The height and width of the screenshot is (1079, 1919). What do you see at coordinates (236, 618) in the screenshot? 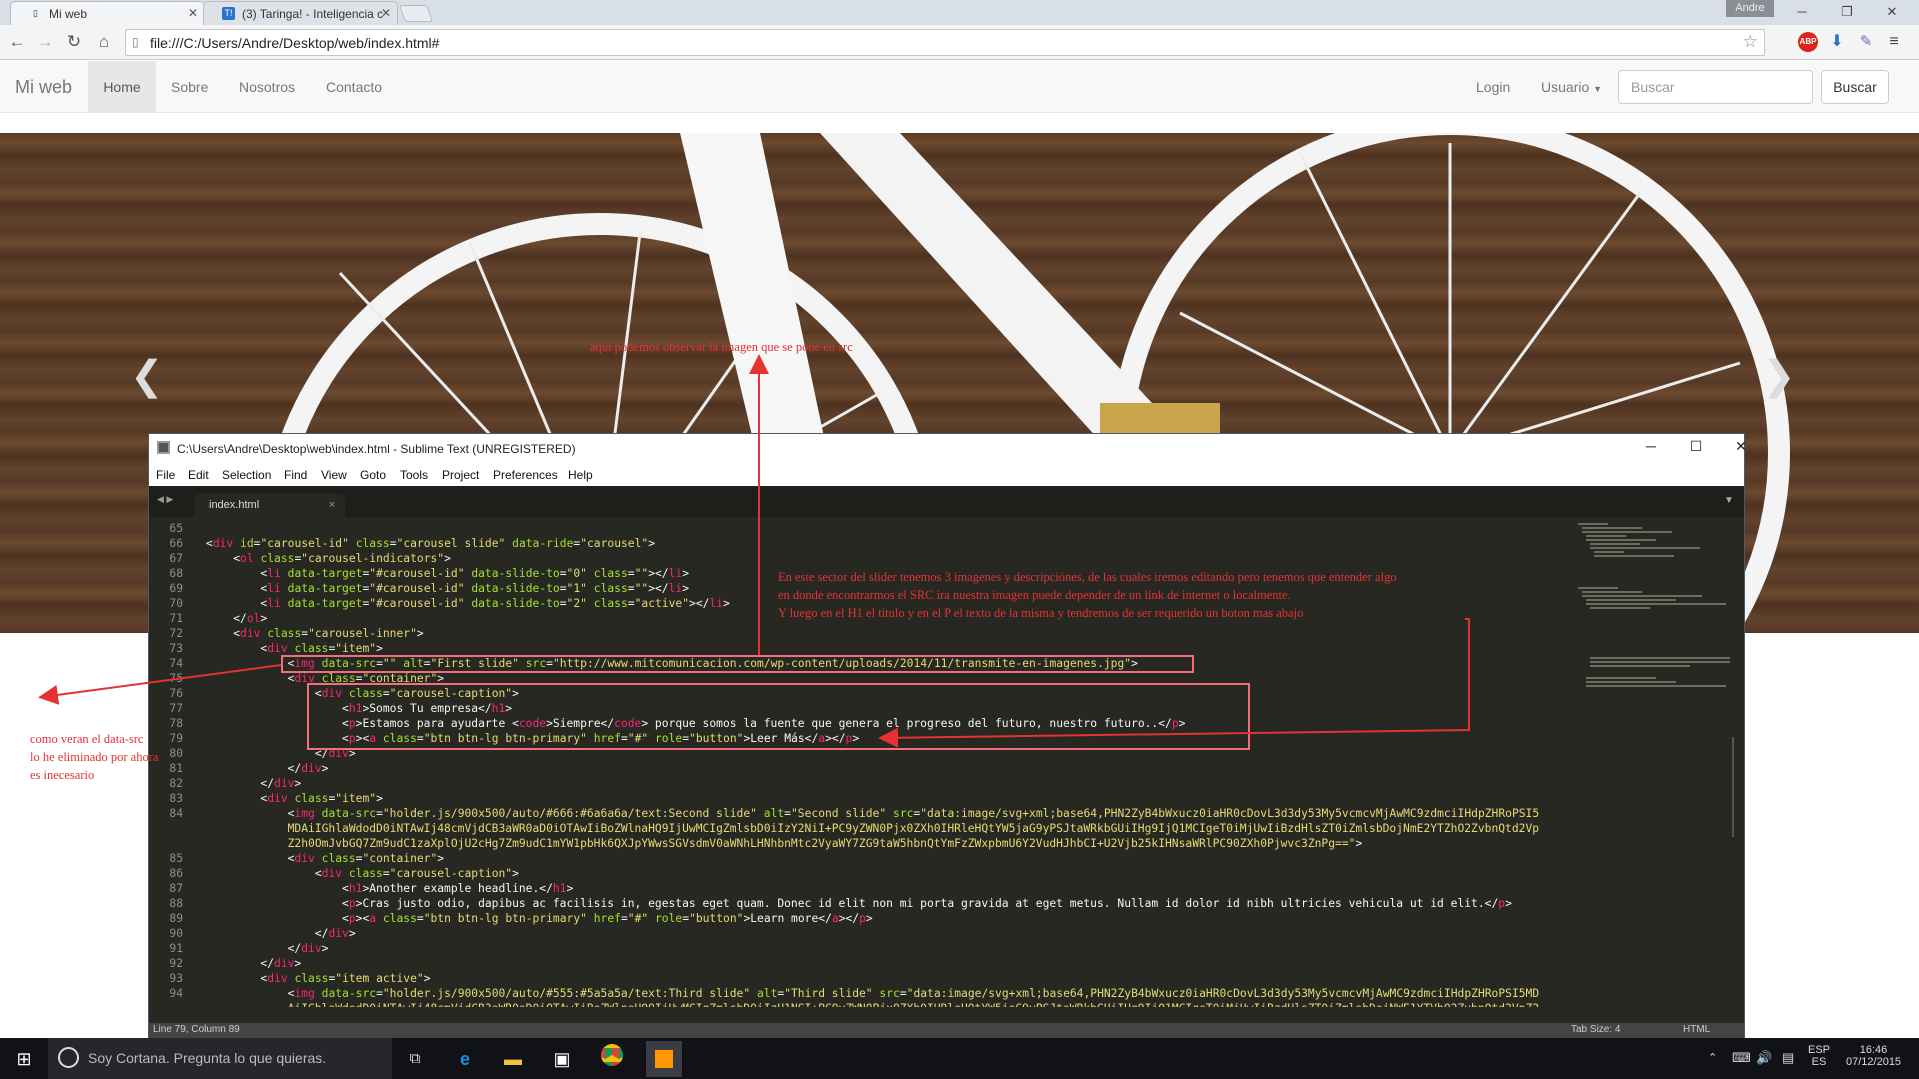
I see `code-line: </ol>` at bounding box center [236, 618].